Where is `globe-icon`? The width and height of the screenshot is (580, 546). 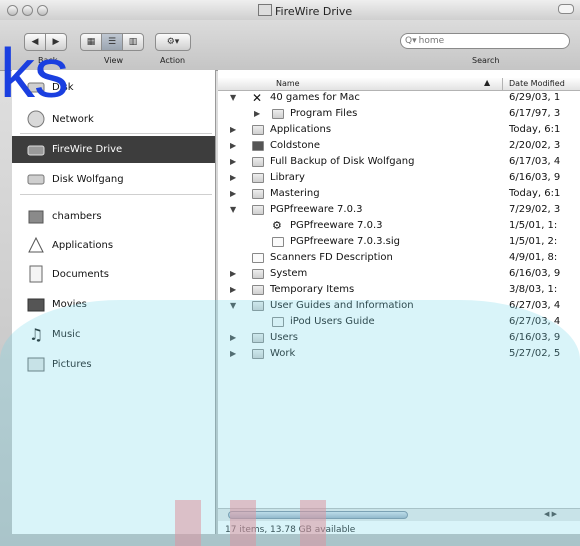
globe-icon is located at coordinates (36, 119).